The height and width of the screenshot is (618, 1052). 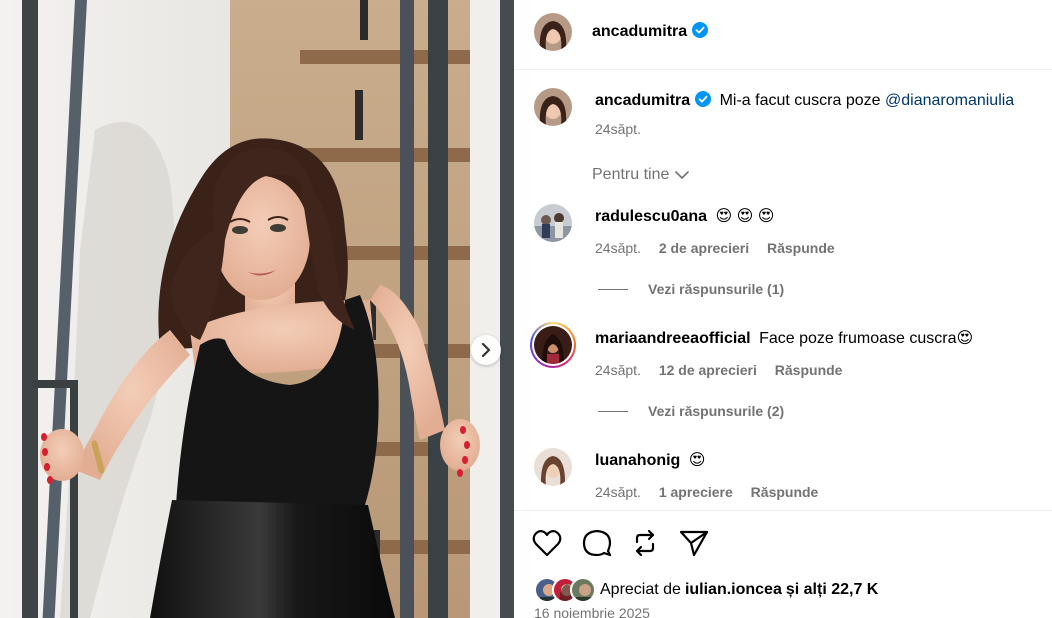 What do you see at coordinates (553, 107) in the screenshot?
I see `caption-author-avatar` at bounding box center [553, 107].